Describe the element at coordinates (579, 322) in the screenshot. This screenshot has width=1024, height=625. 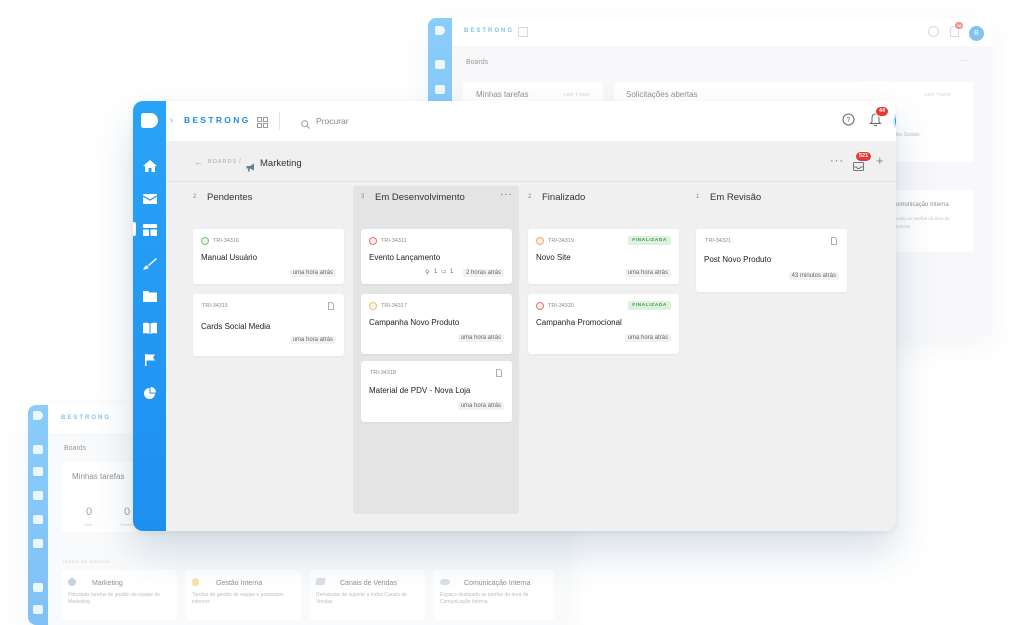
I see `task-title: Campanha Promocional` at that location.